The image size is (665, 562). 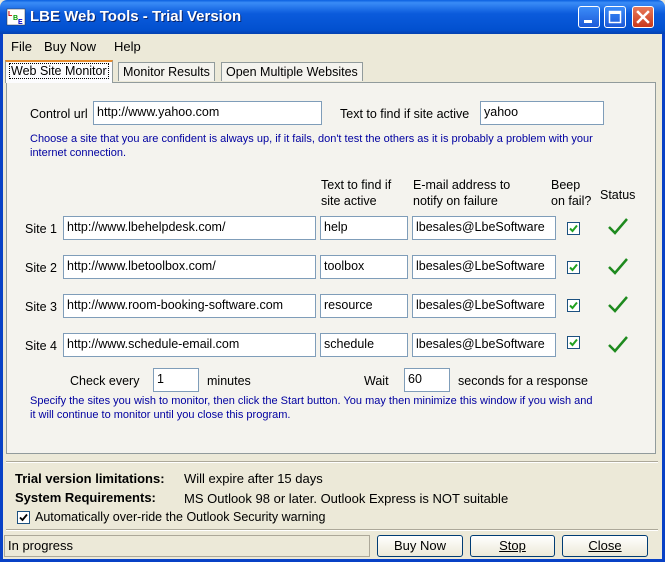 I want to click on control-hint-line2: internet connection., so click(x=78, y=153).